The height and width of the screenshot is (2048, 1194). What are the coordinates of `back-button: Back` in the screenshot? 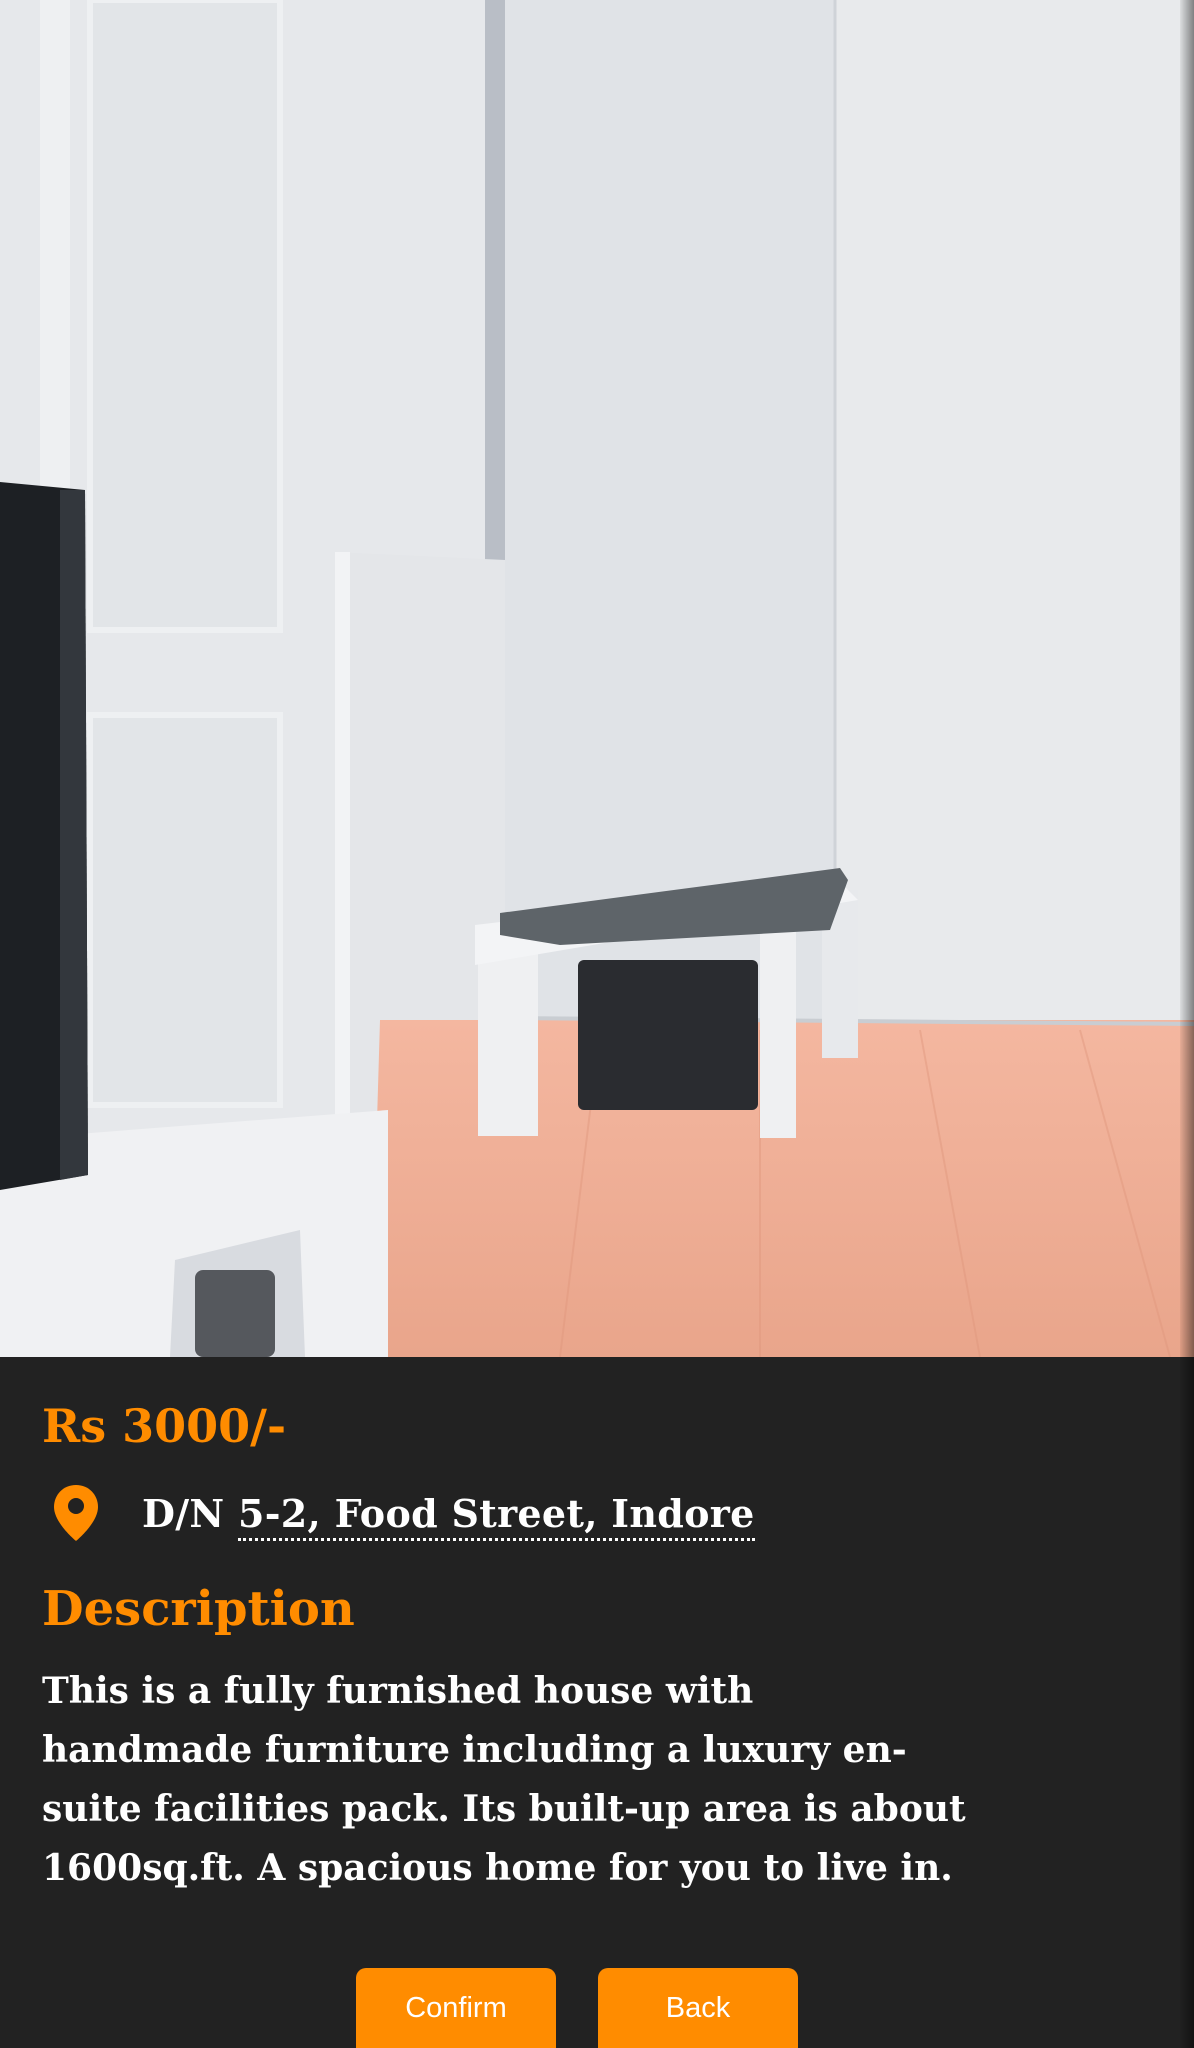 It's located at (698, 2008).